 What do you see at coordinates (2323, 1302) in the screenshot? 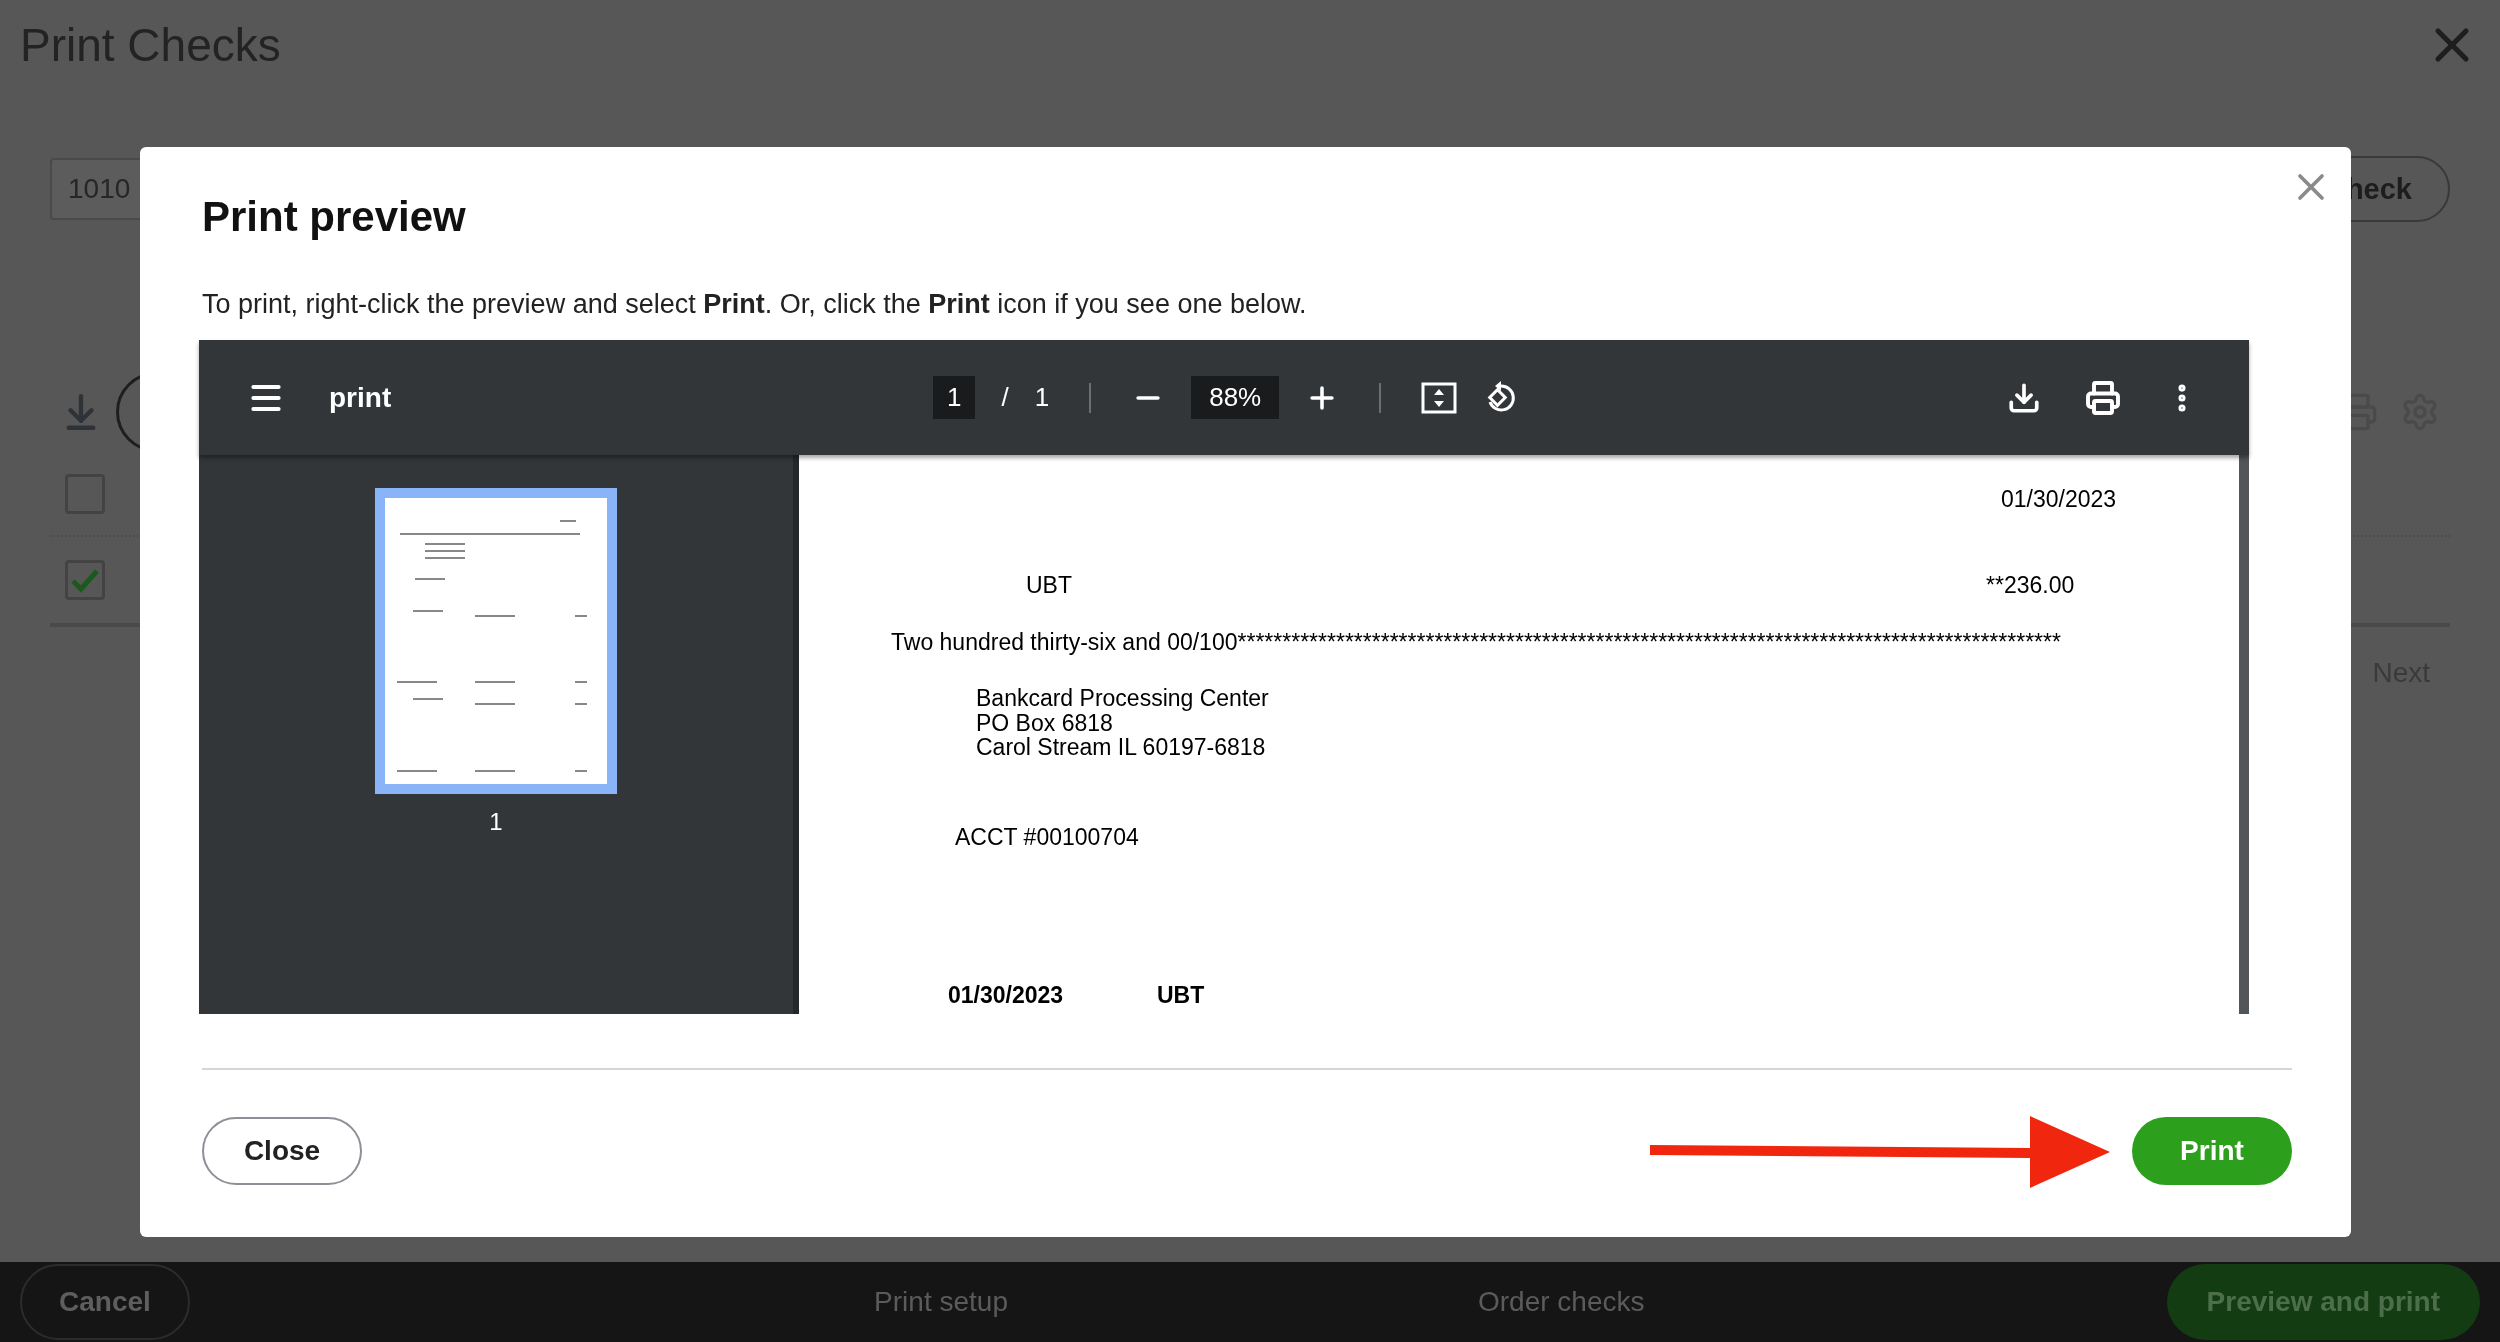
I see `preview-and-print-button: Preview and print` at bounding box center [2323, 1302].